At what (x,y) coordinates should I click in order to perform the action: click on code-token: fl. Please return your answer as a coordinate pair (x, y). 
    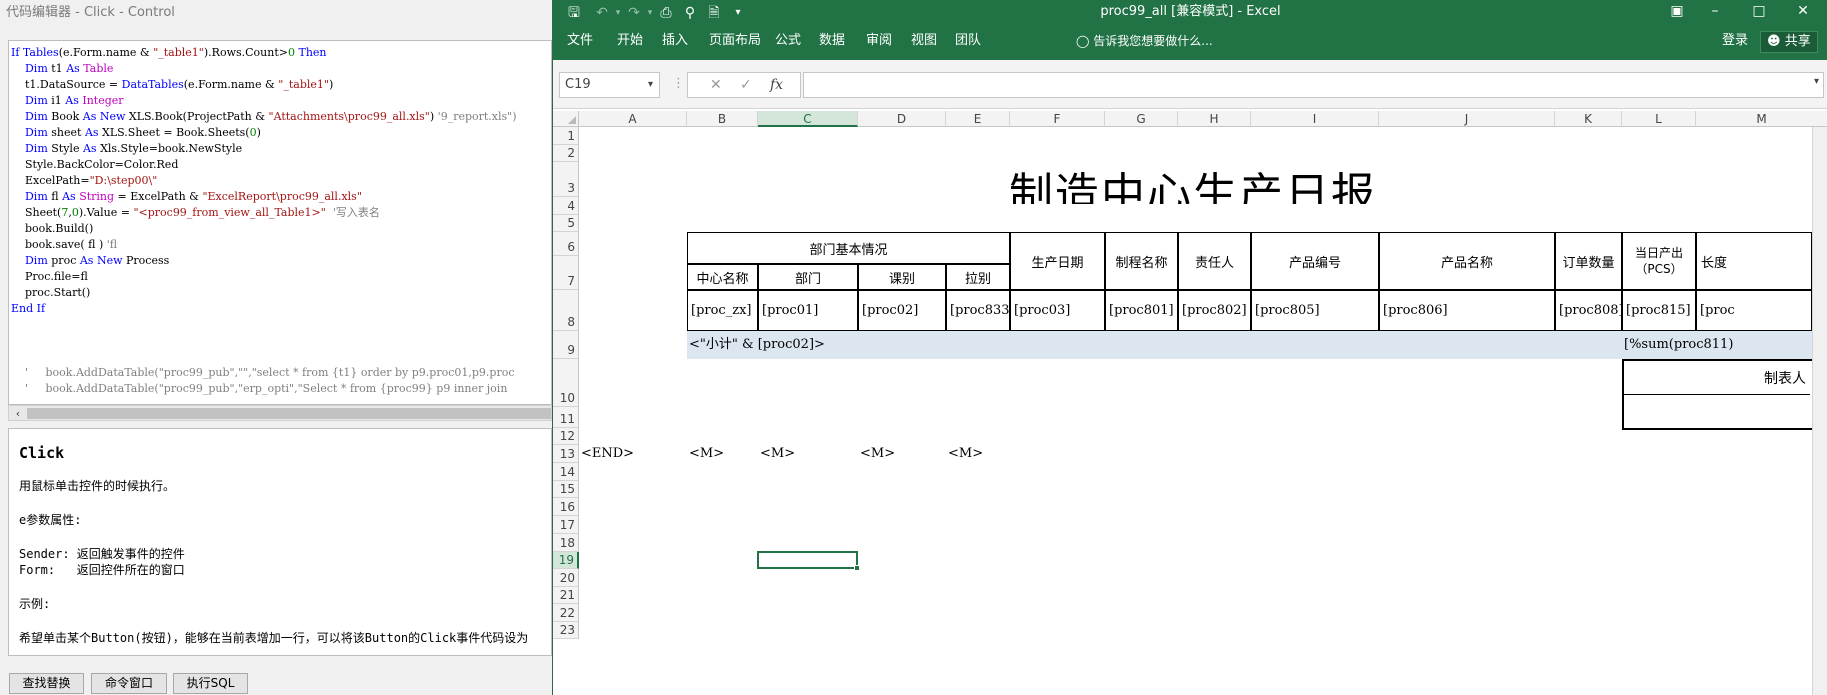
    Looking at the image, I should click on (57, 196).